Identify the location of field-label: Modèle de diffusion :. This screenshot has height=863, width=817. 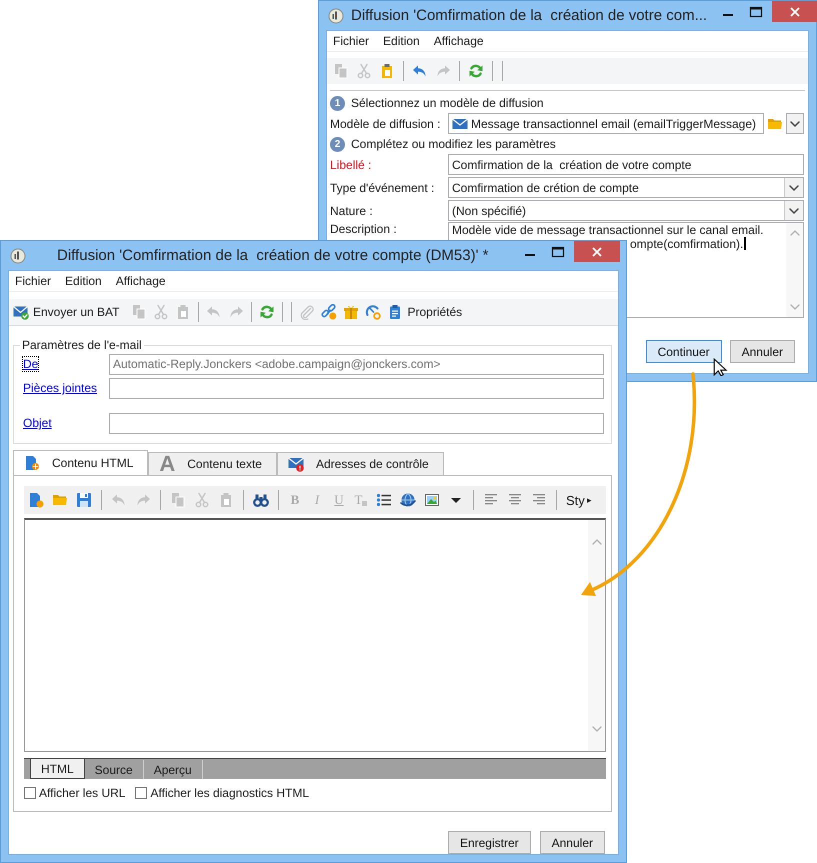
(386, 123).